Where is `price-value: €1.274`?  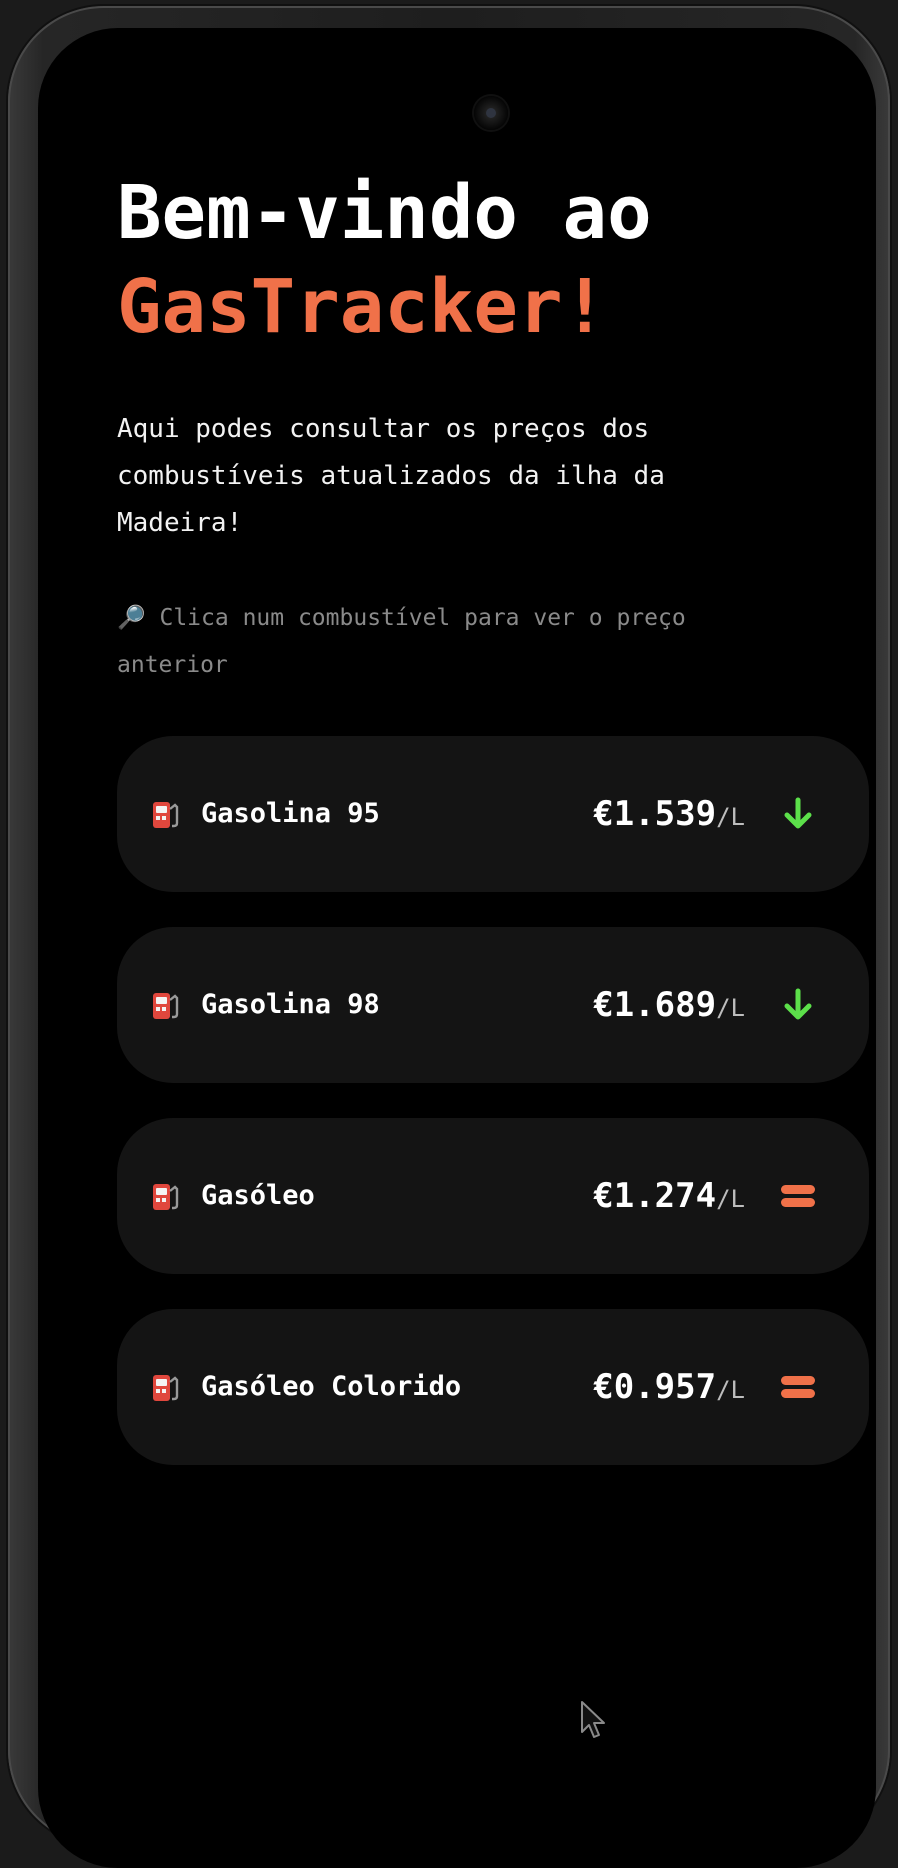
price-value: €1.274 is located at coordinates (655, 1196).